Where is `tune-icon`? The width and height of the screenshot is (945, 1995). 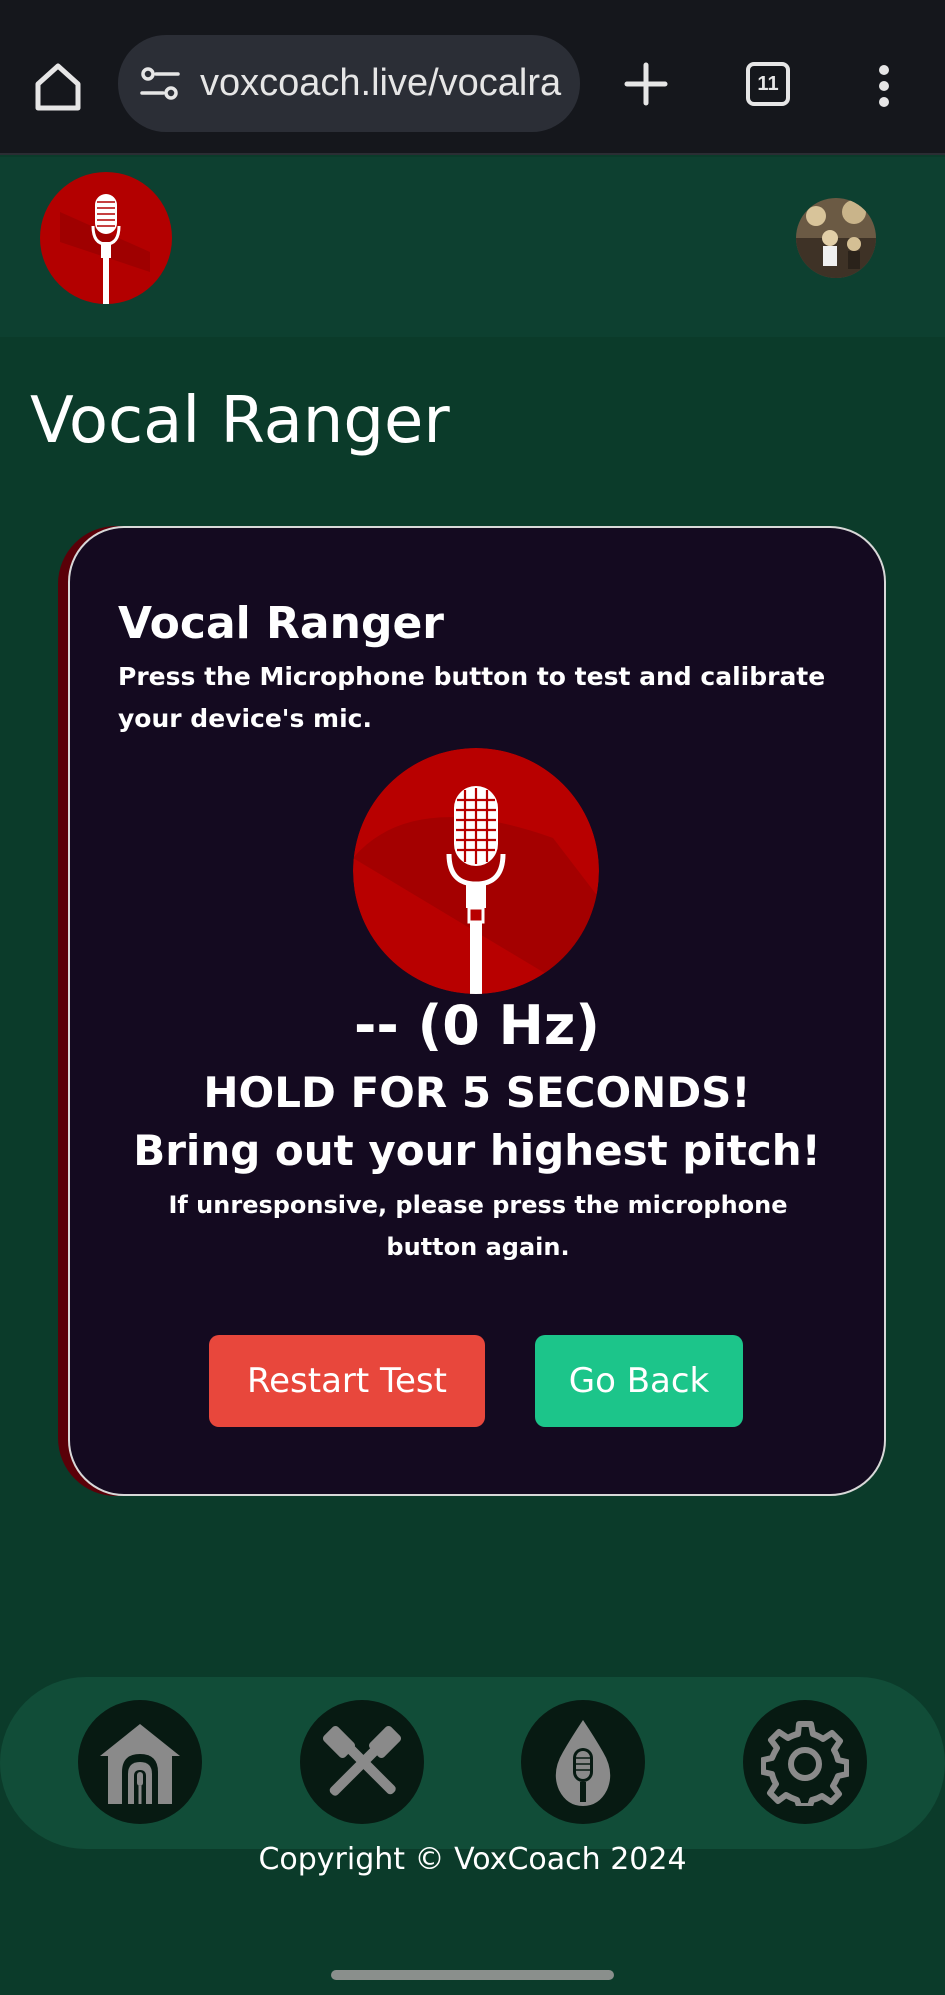
tune-icon is located at coordinates (160, 84).